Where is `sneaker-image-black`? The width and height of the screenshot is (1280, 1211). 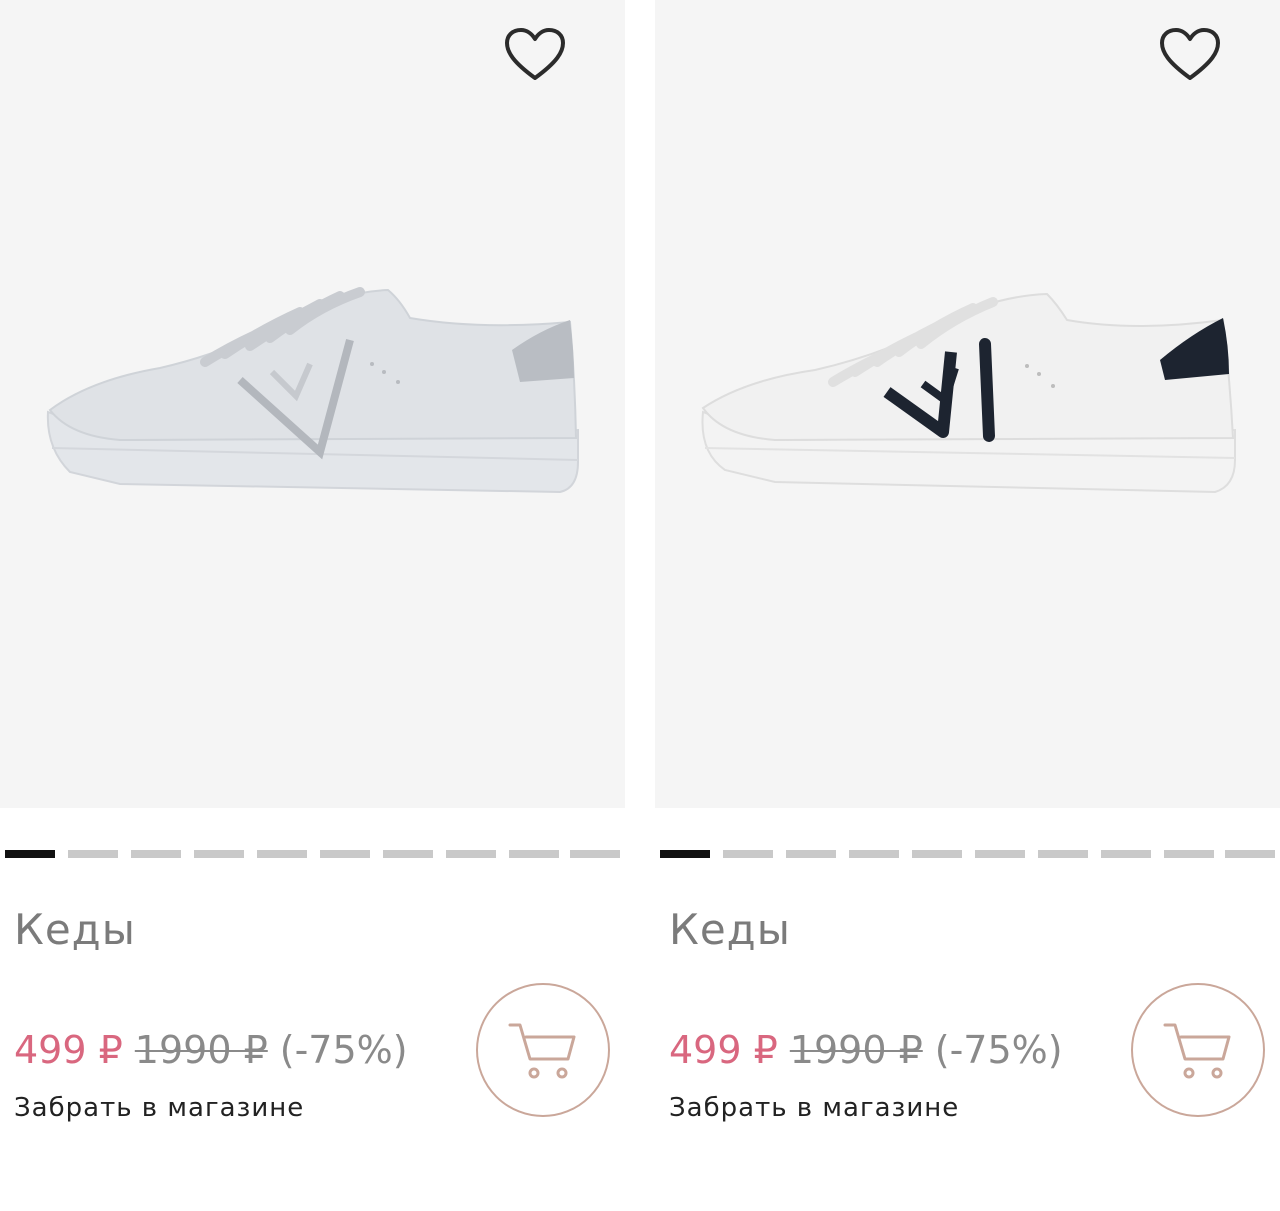 sneaker-image-black is located at coordinates (968, 393).